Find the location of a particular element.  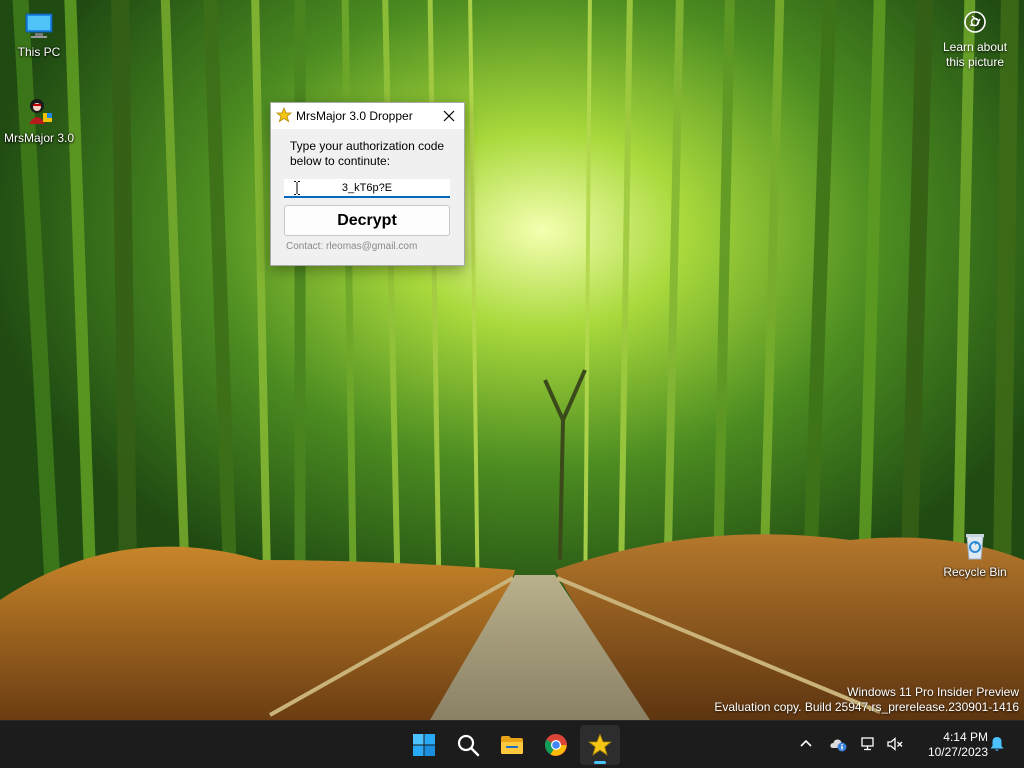

cloud-info-icon is located at coordinates (838, 745).